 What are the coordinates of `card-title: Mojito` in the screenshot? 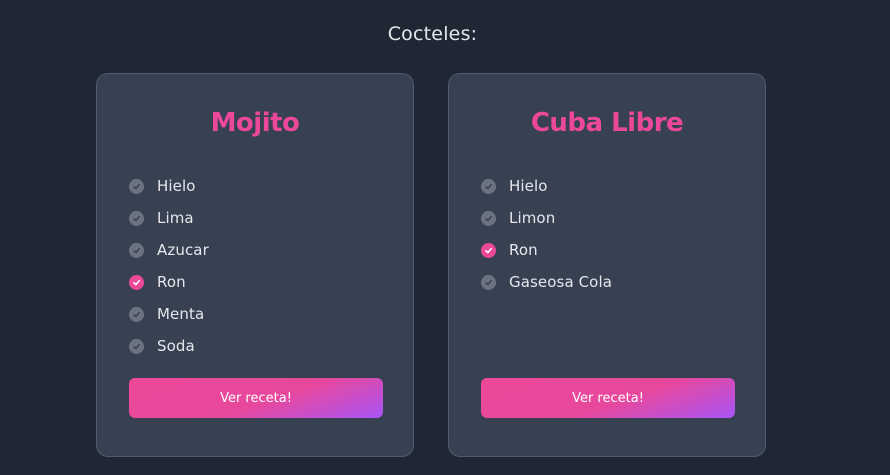 It's located at (255, 123).